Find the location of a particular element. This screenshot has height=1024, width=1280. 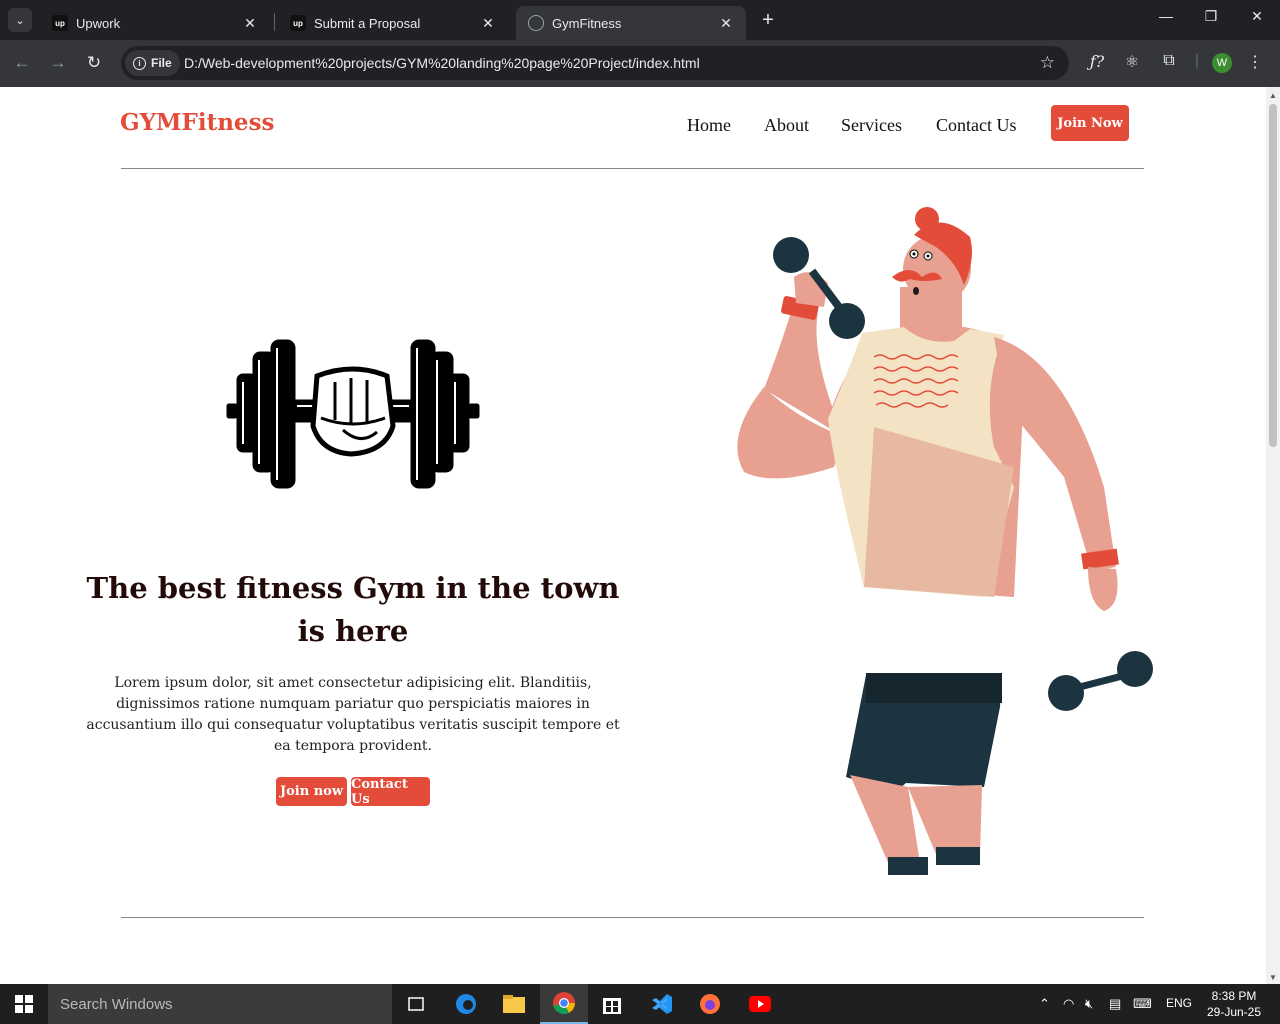

folder-icon is located at coordinates (514, 1004).